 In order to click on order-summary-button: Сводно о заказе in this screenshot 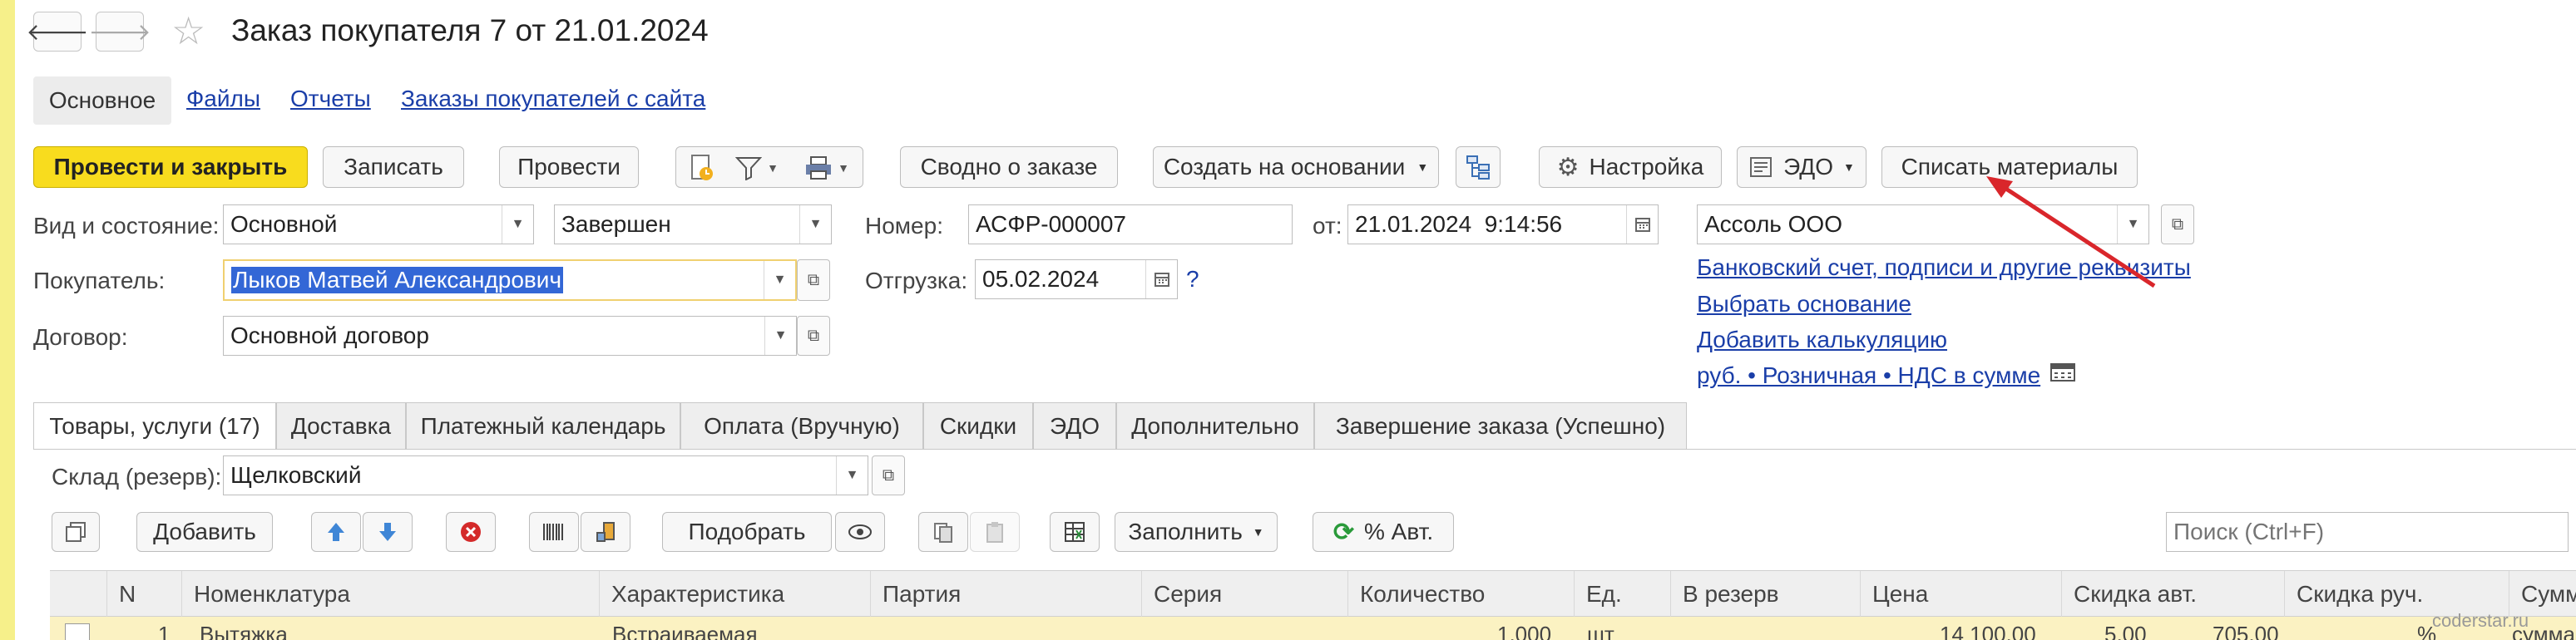, I will do `click(1009, 167)`.